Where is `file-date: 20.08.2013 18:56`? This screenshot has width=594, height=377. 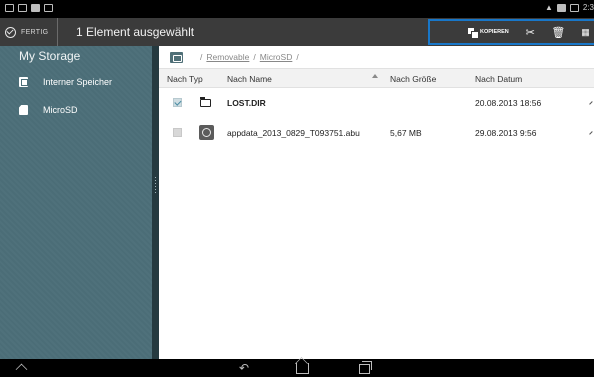
file-date: 20.08.2013 18:56 is located at coordinates (508, 103).